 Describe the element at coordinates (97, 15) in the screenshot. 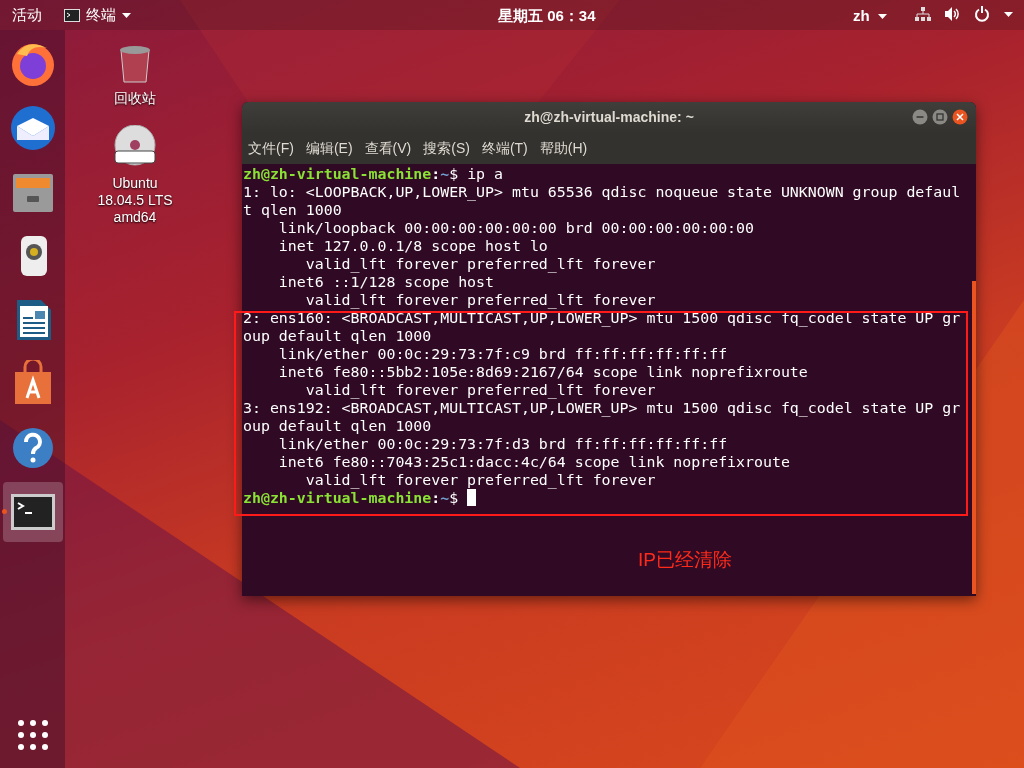

I see `app-menu: 终端` at that location.